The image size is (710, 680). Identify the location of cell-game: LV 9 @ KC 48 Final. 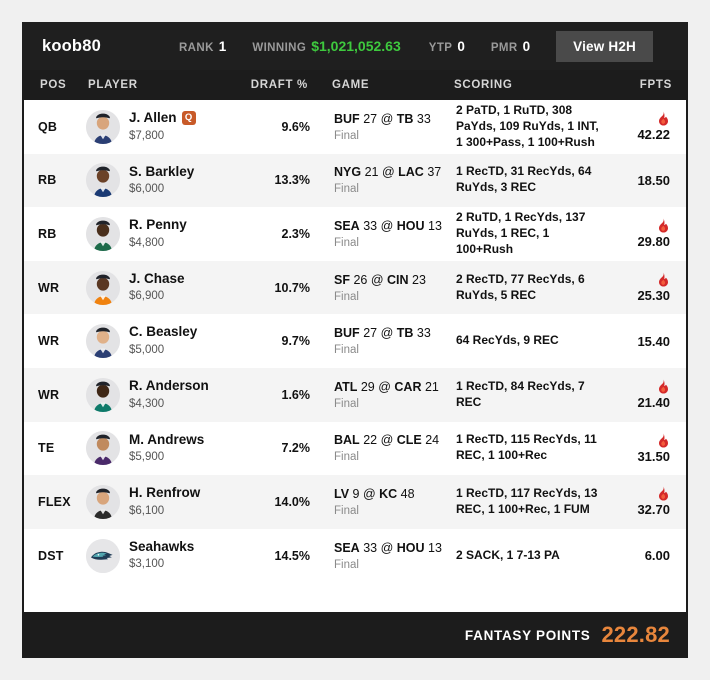
(395, 502).